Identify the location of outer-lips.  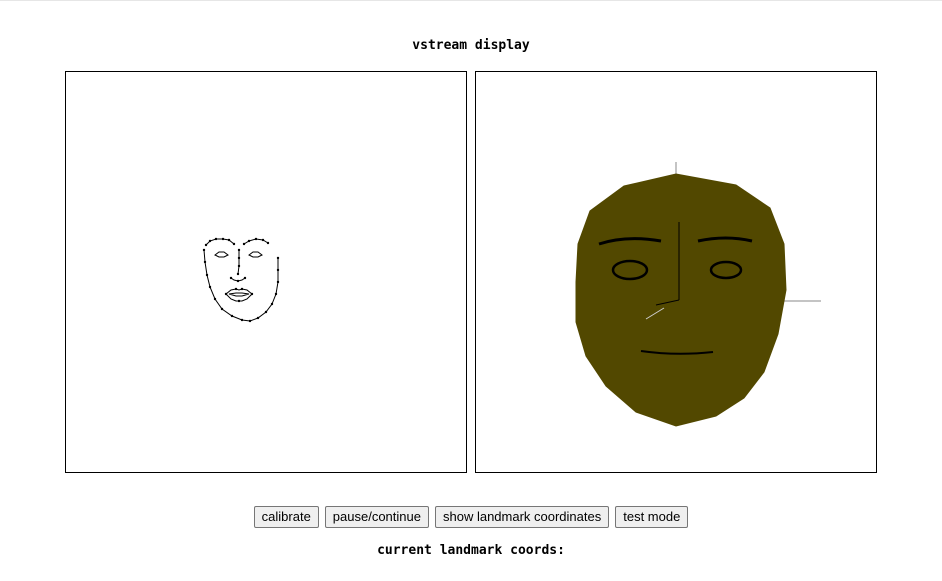
(239, 295).